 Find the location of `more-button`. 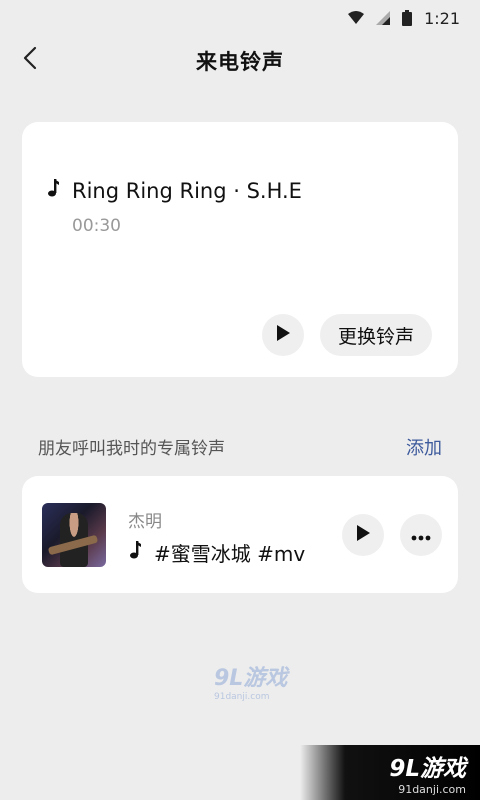

more-button is located at coordinates (421, 535).